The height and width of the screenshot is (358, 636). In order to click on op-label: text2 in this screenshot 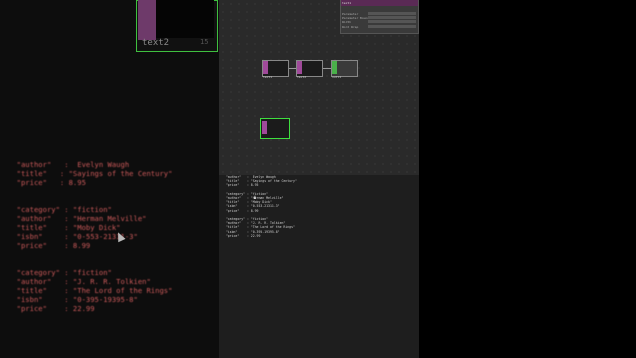, I will do `click(302, 77)`.